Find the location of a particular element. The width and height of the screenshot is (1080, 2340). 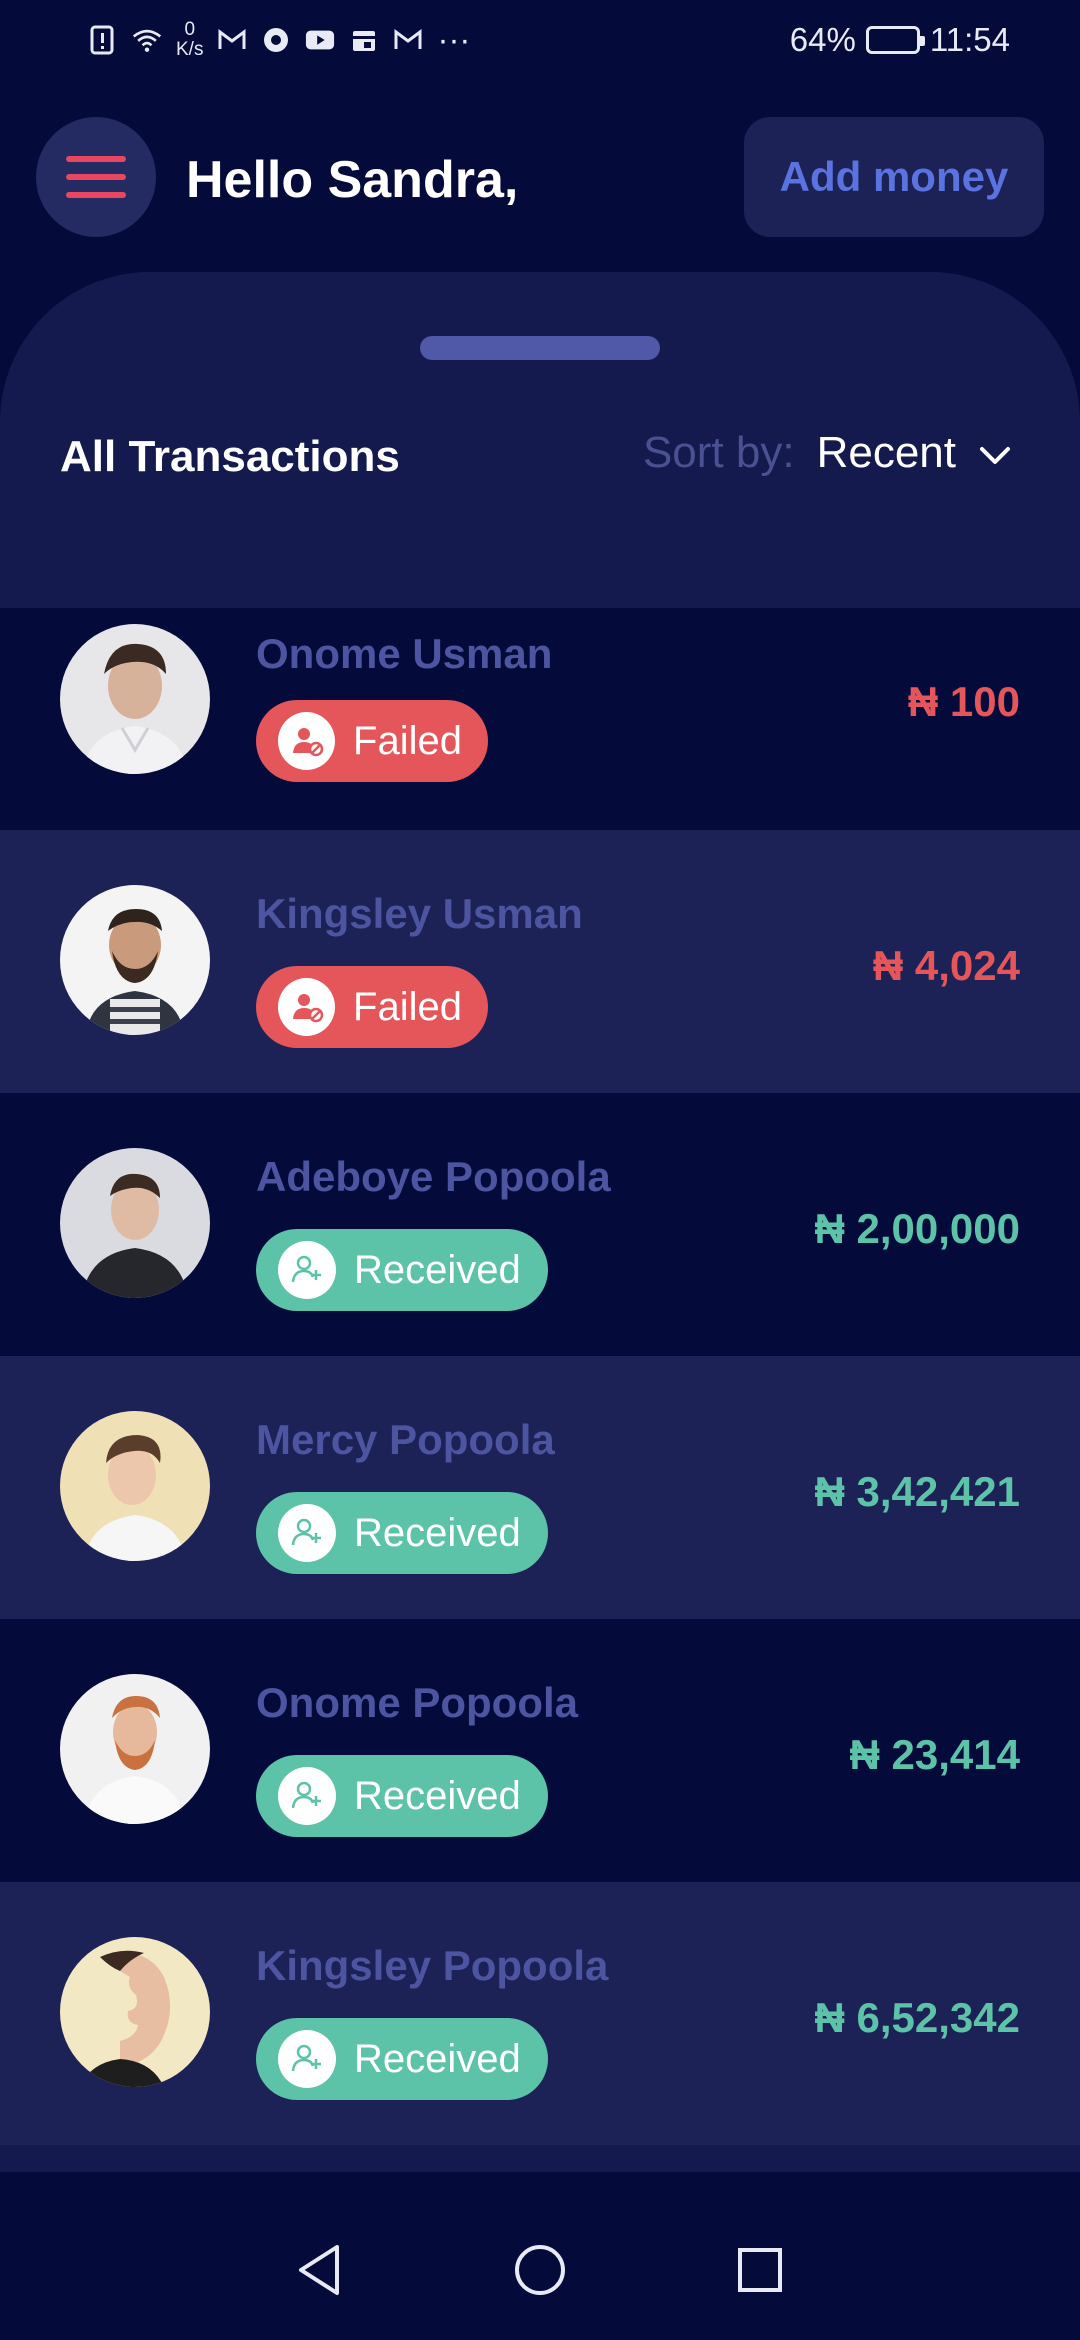

transaction-name: Kingsley Usman is located at coordinates (419, 913).